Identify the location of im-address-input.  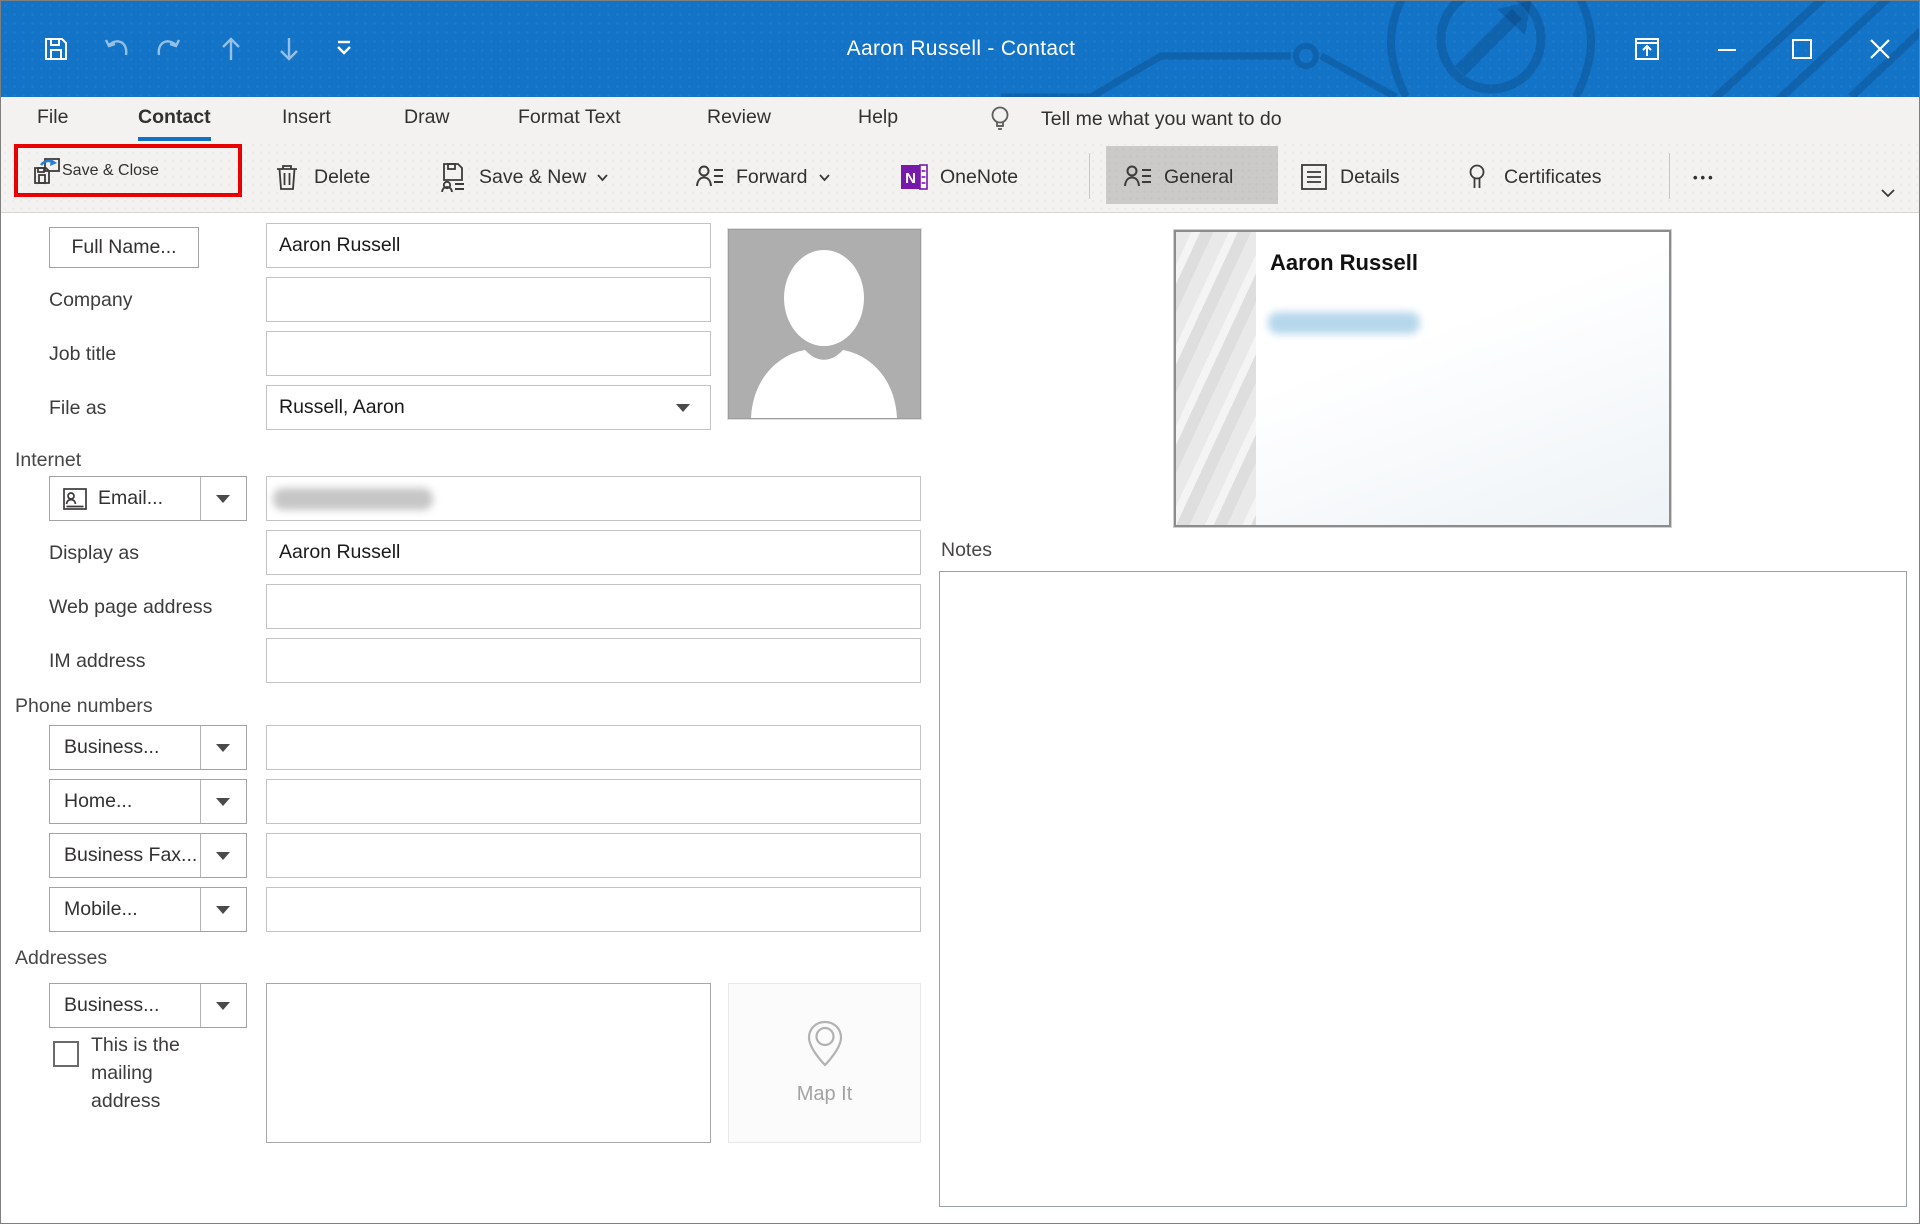
(593, 660).